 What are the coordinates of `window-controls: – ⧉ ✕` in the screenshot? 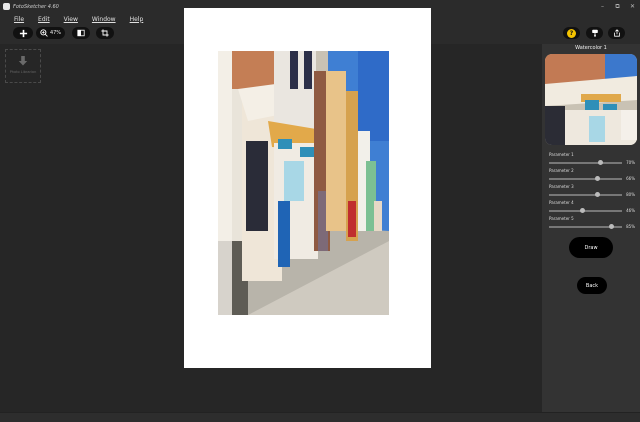 It's located at (617, 6).